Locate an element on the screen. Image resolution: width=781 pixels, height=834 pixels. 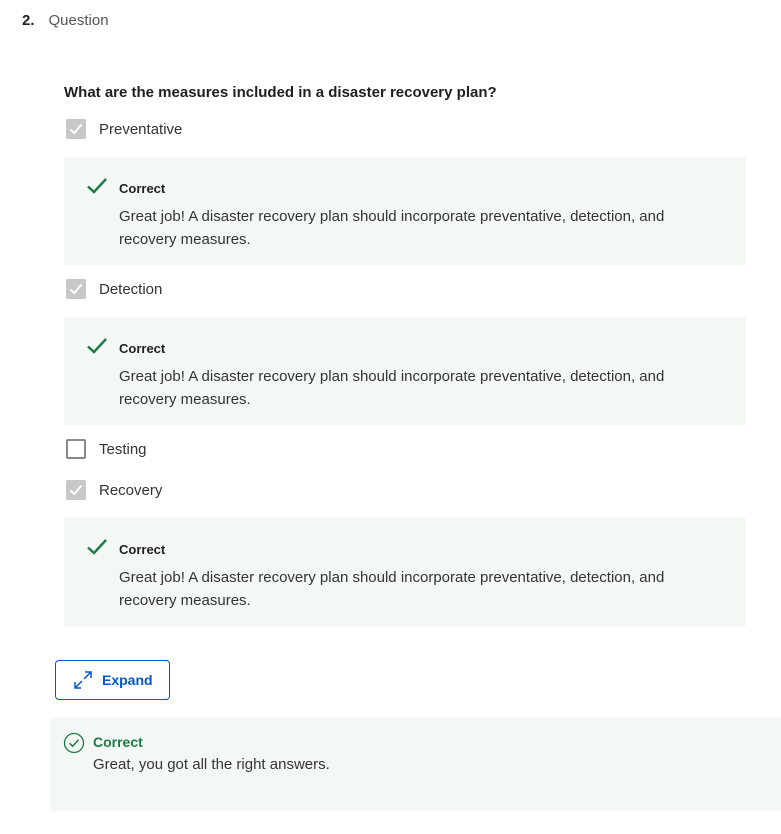
option-label: Preventative is located at coordinates (141, 129).